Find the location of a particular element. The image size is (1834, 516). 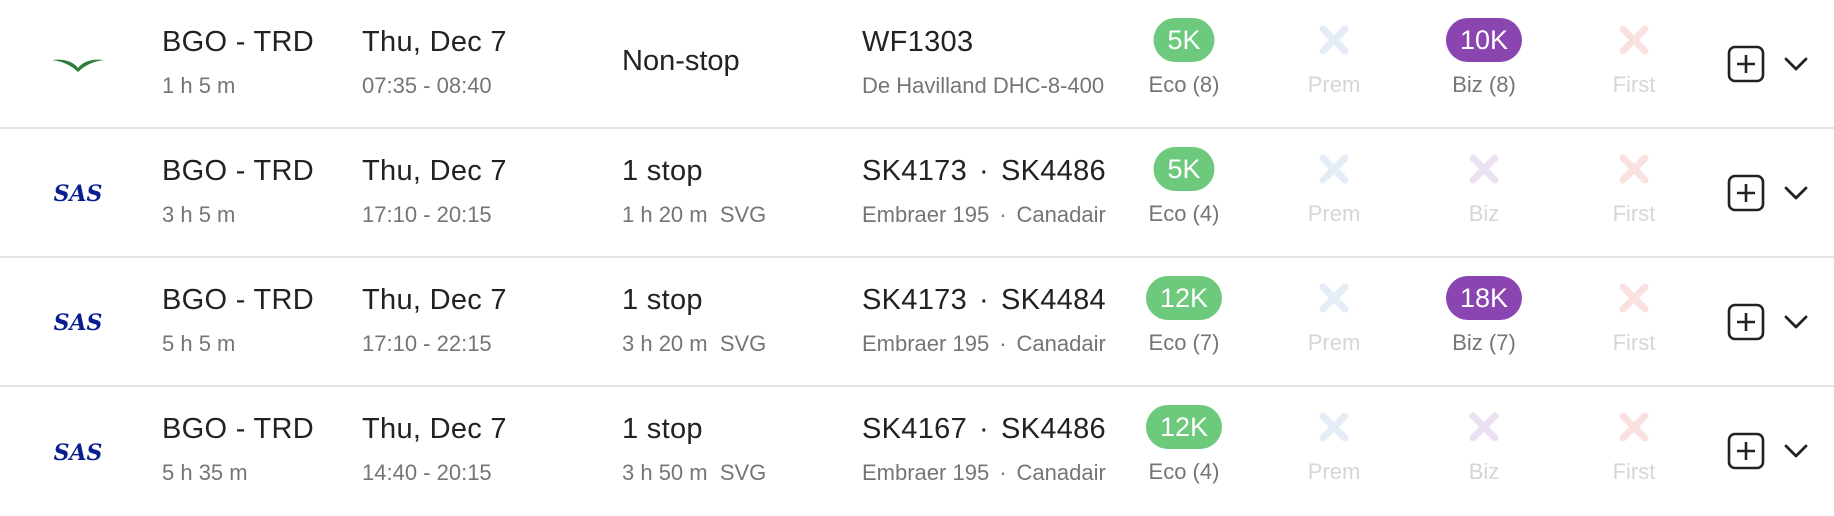

duration: 1 h 5 m is located at coordinates (199, 85).